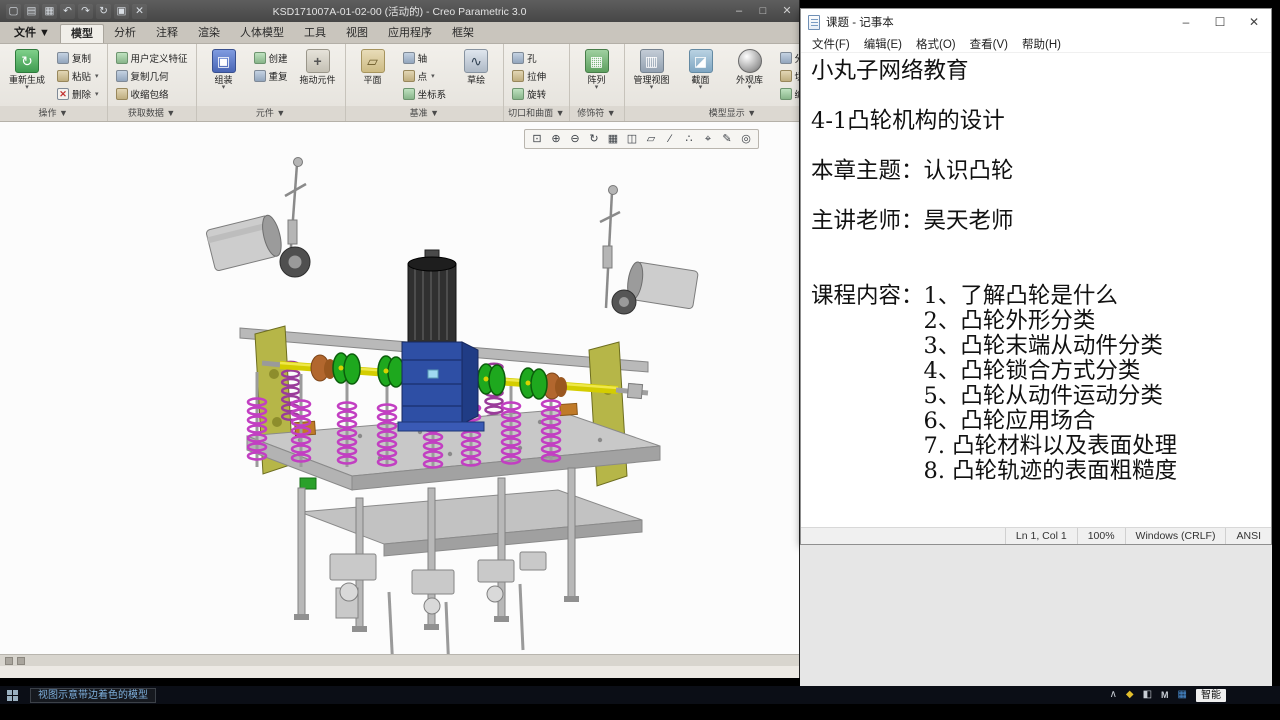 The width and height of the screenshot is (1280, 720). I want to click on plane-button: 平面, so click(373, 75).